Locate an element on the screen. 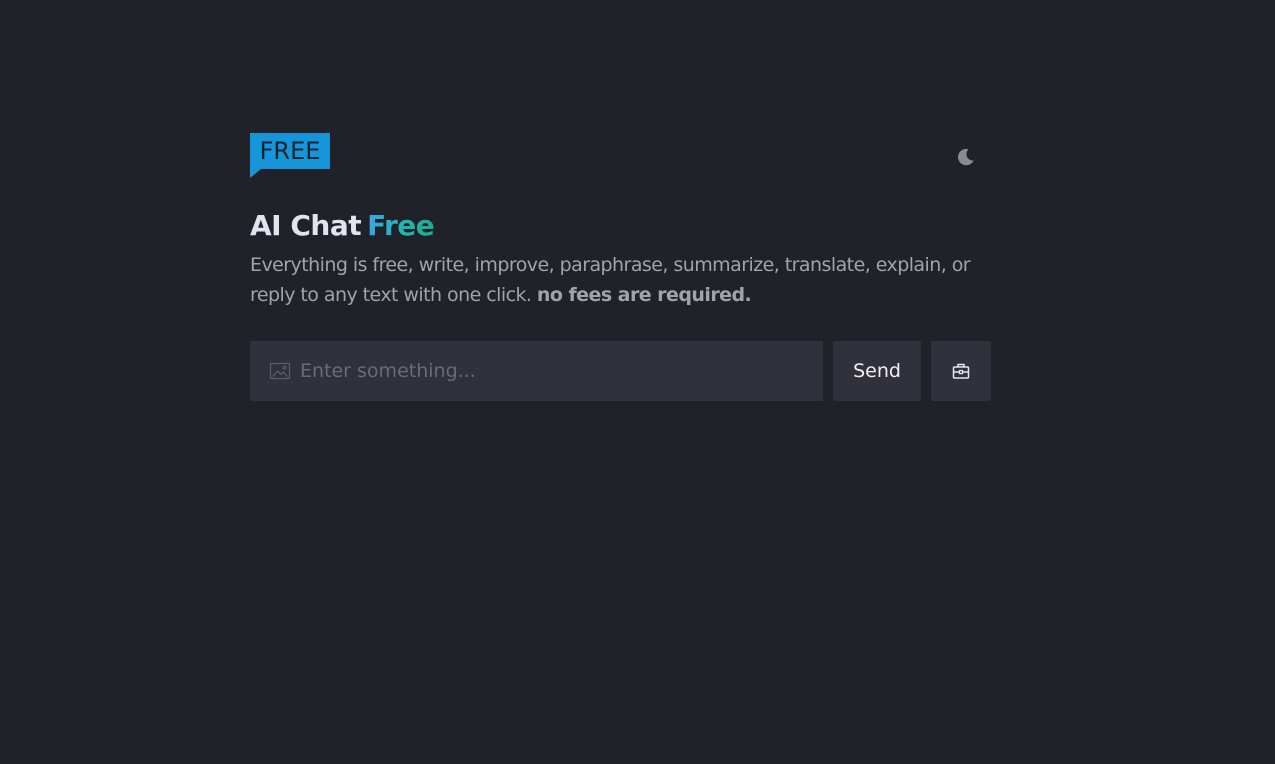  logo-text: FREE is located at coordinates (290, 151).